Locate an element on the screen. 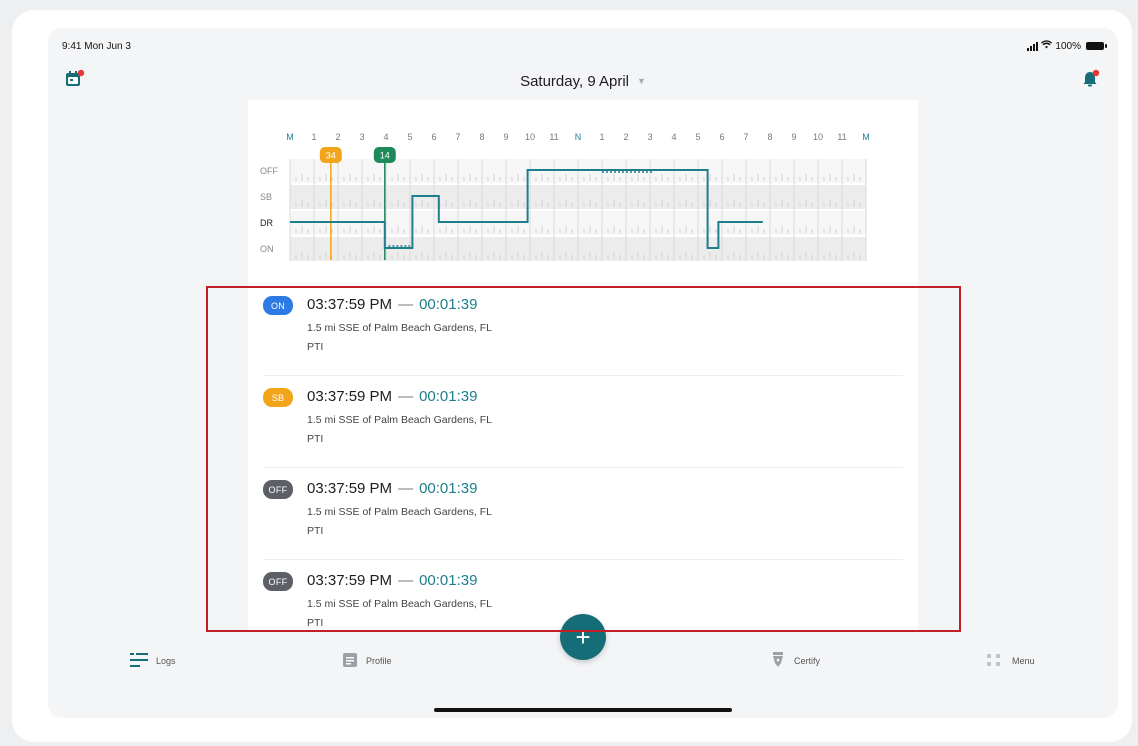  certify-pen-icon is located at coordinates (778, 661).